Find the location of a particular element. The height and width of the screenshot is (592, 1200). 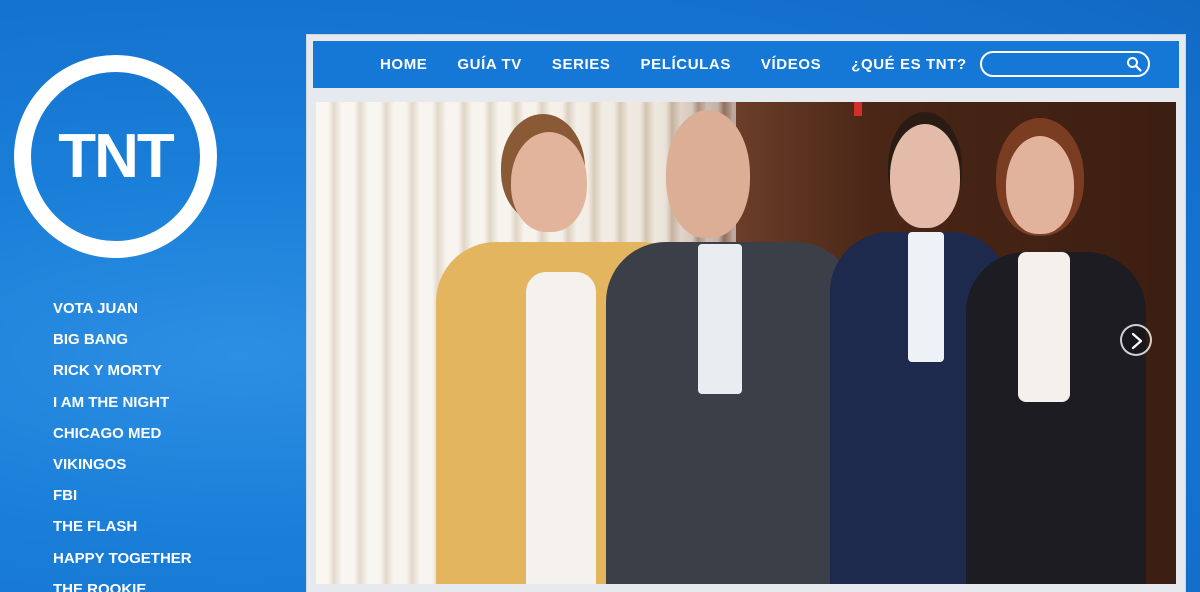

logo-text: TNT is located at coordinates (116, 156).